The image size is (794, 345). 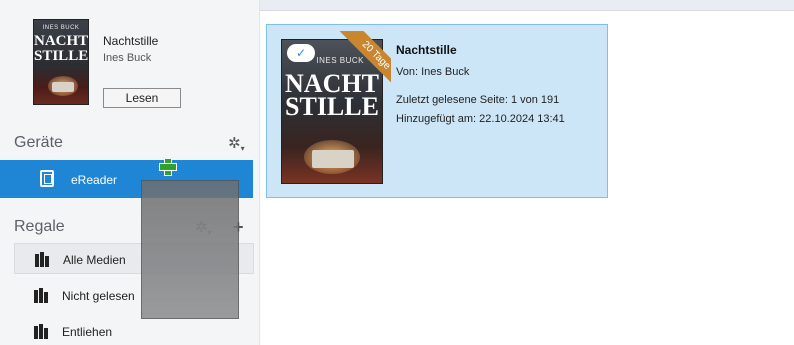 I want to click on shelves-heading: Regale, so click(x=39, y=226).